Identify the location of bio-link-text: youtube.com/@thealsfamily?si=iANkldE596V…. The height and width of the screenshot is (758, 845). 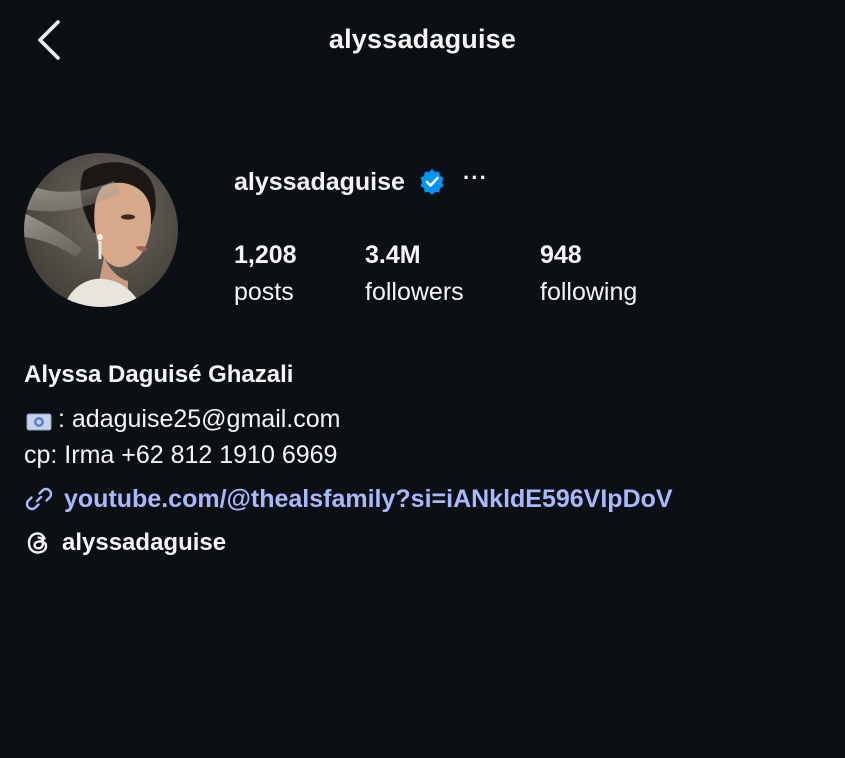
(368, 499).